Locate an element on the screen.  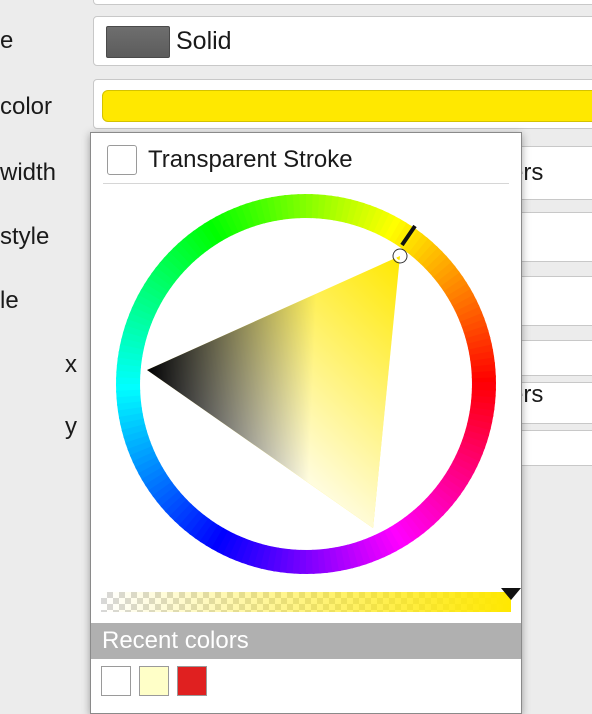
label-cap-style: le is located at coordinates (9, 300).